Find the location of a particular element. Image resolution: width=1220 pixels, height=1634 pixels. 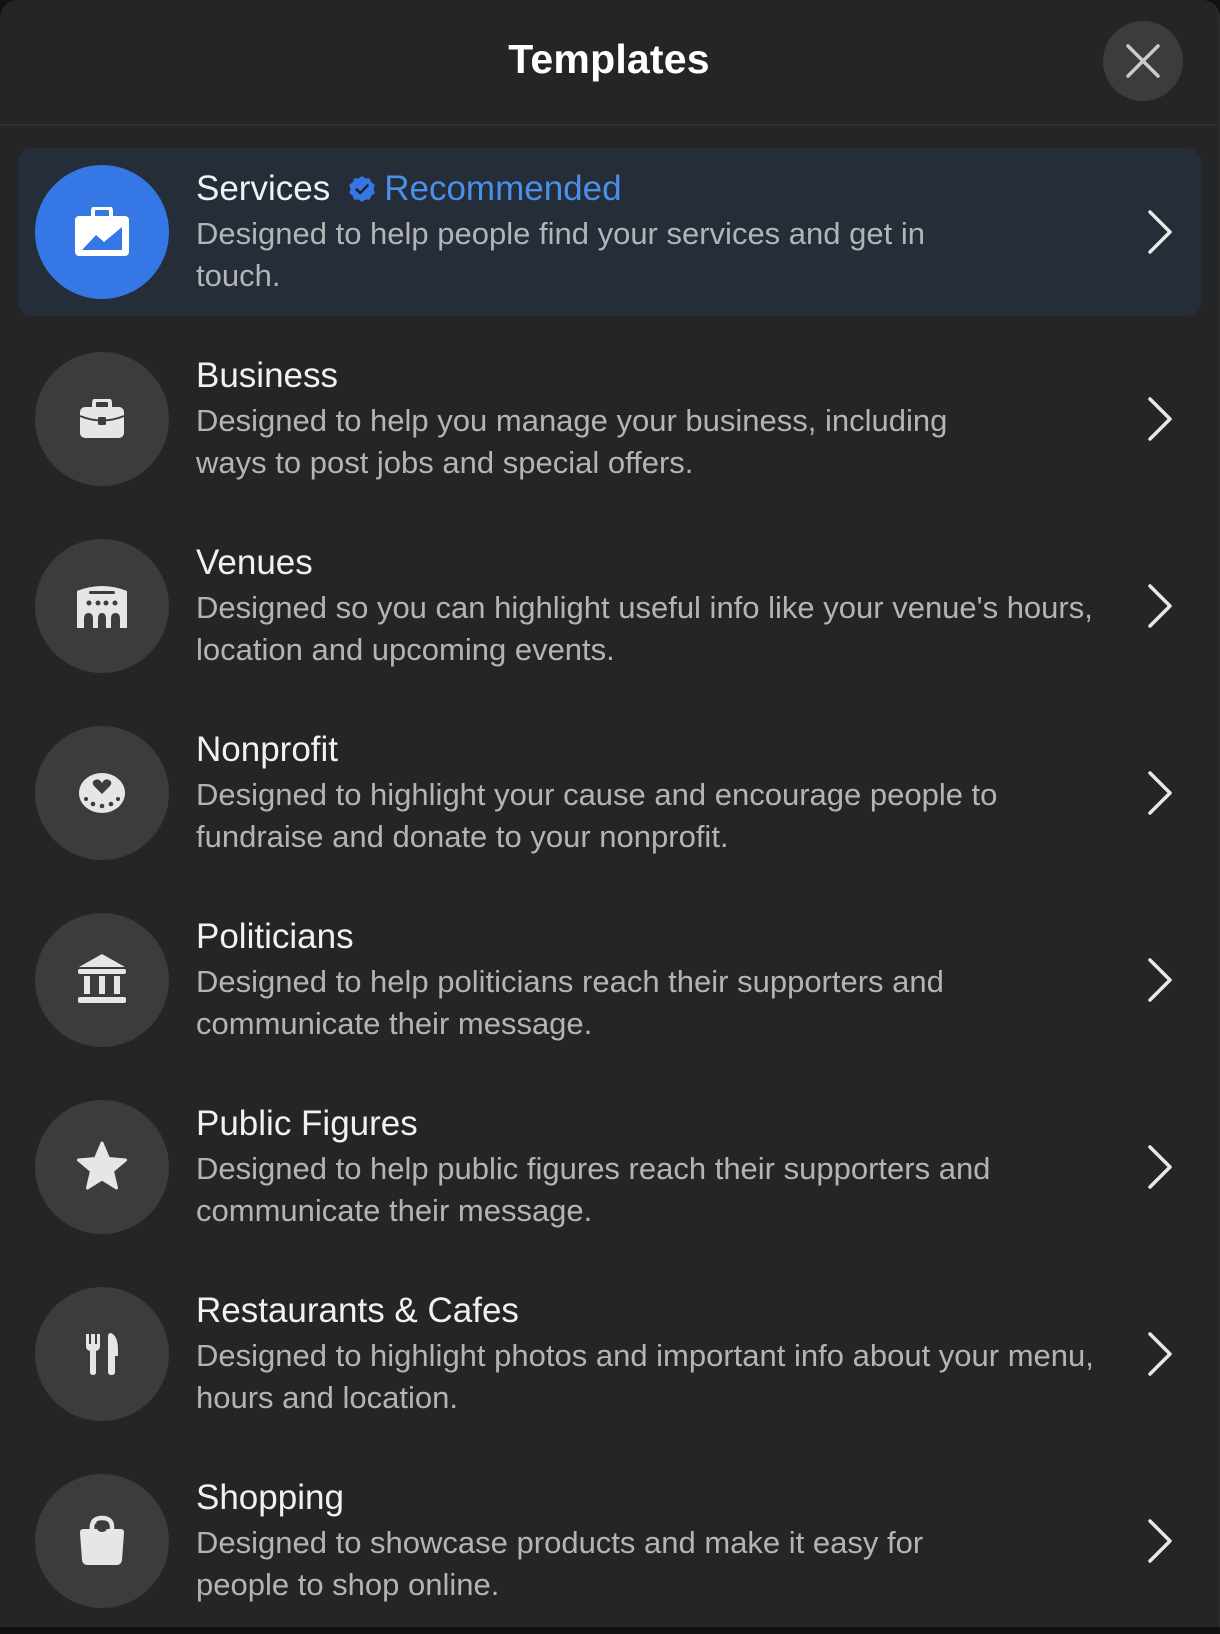

shopping-bag-icon is located at coordinates (102, 1540).